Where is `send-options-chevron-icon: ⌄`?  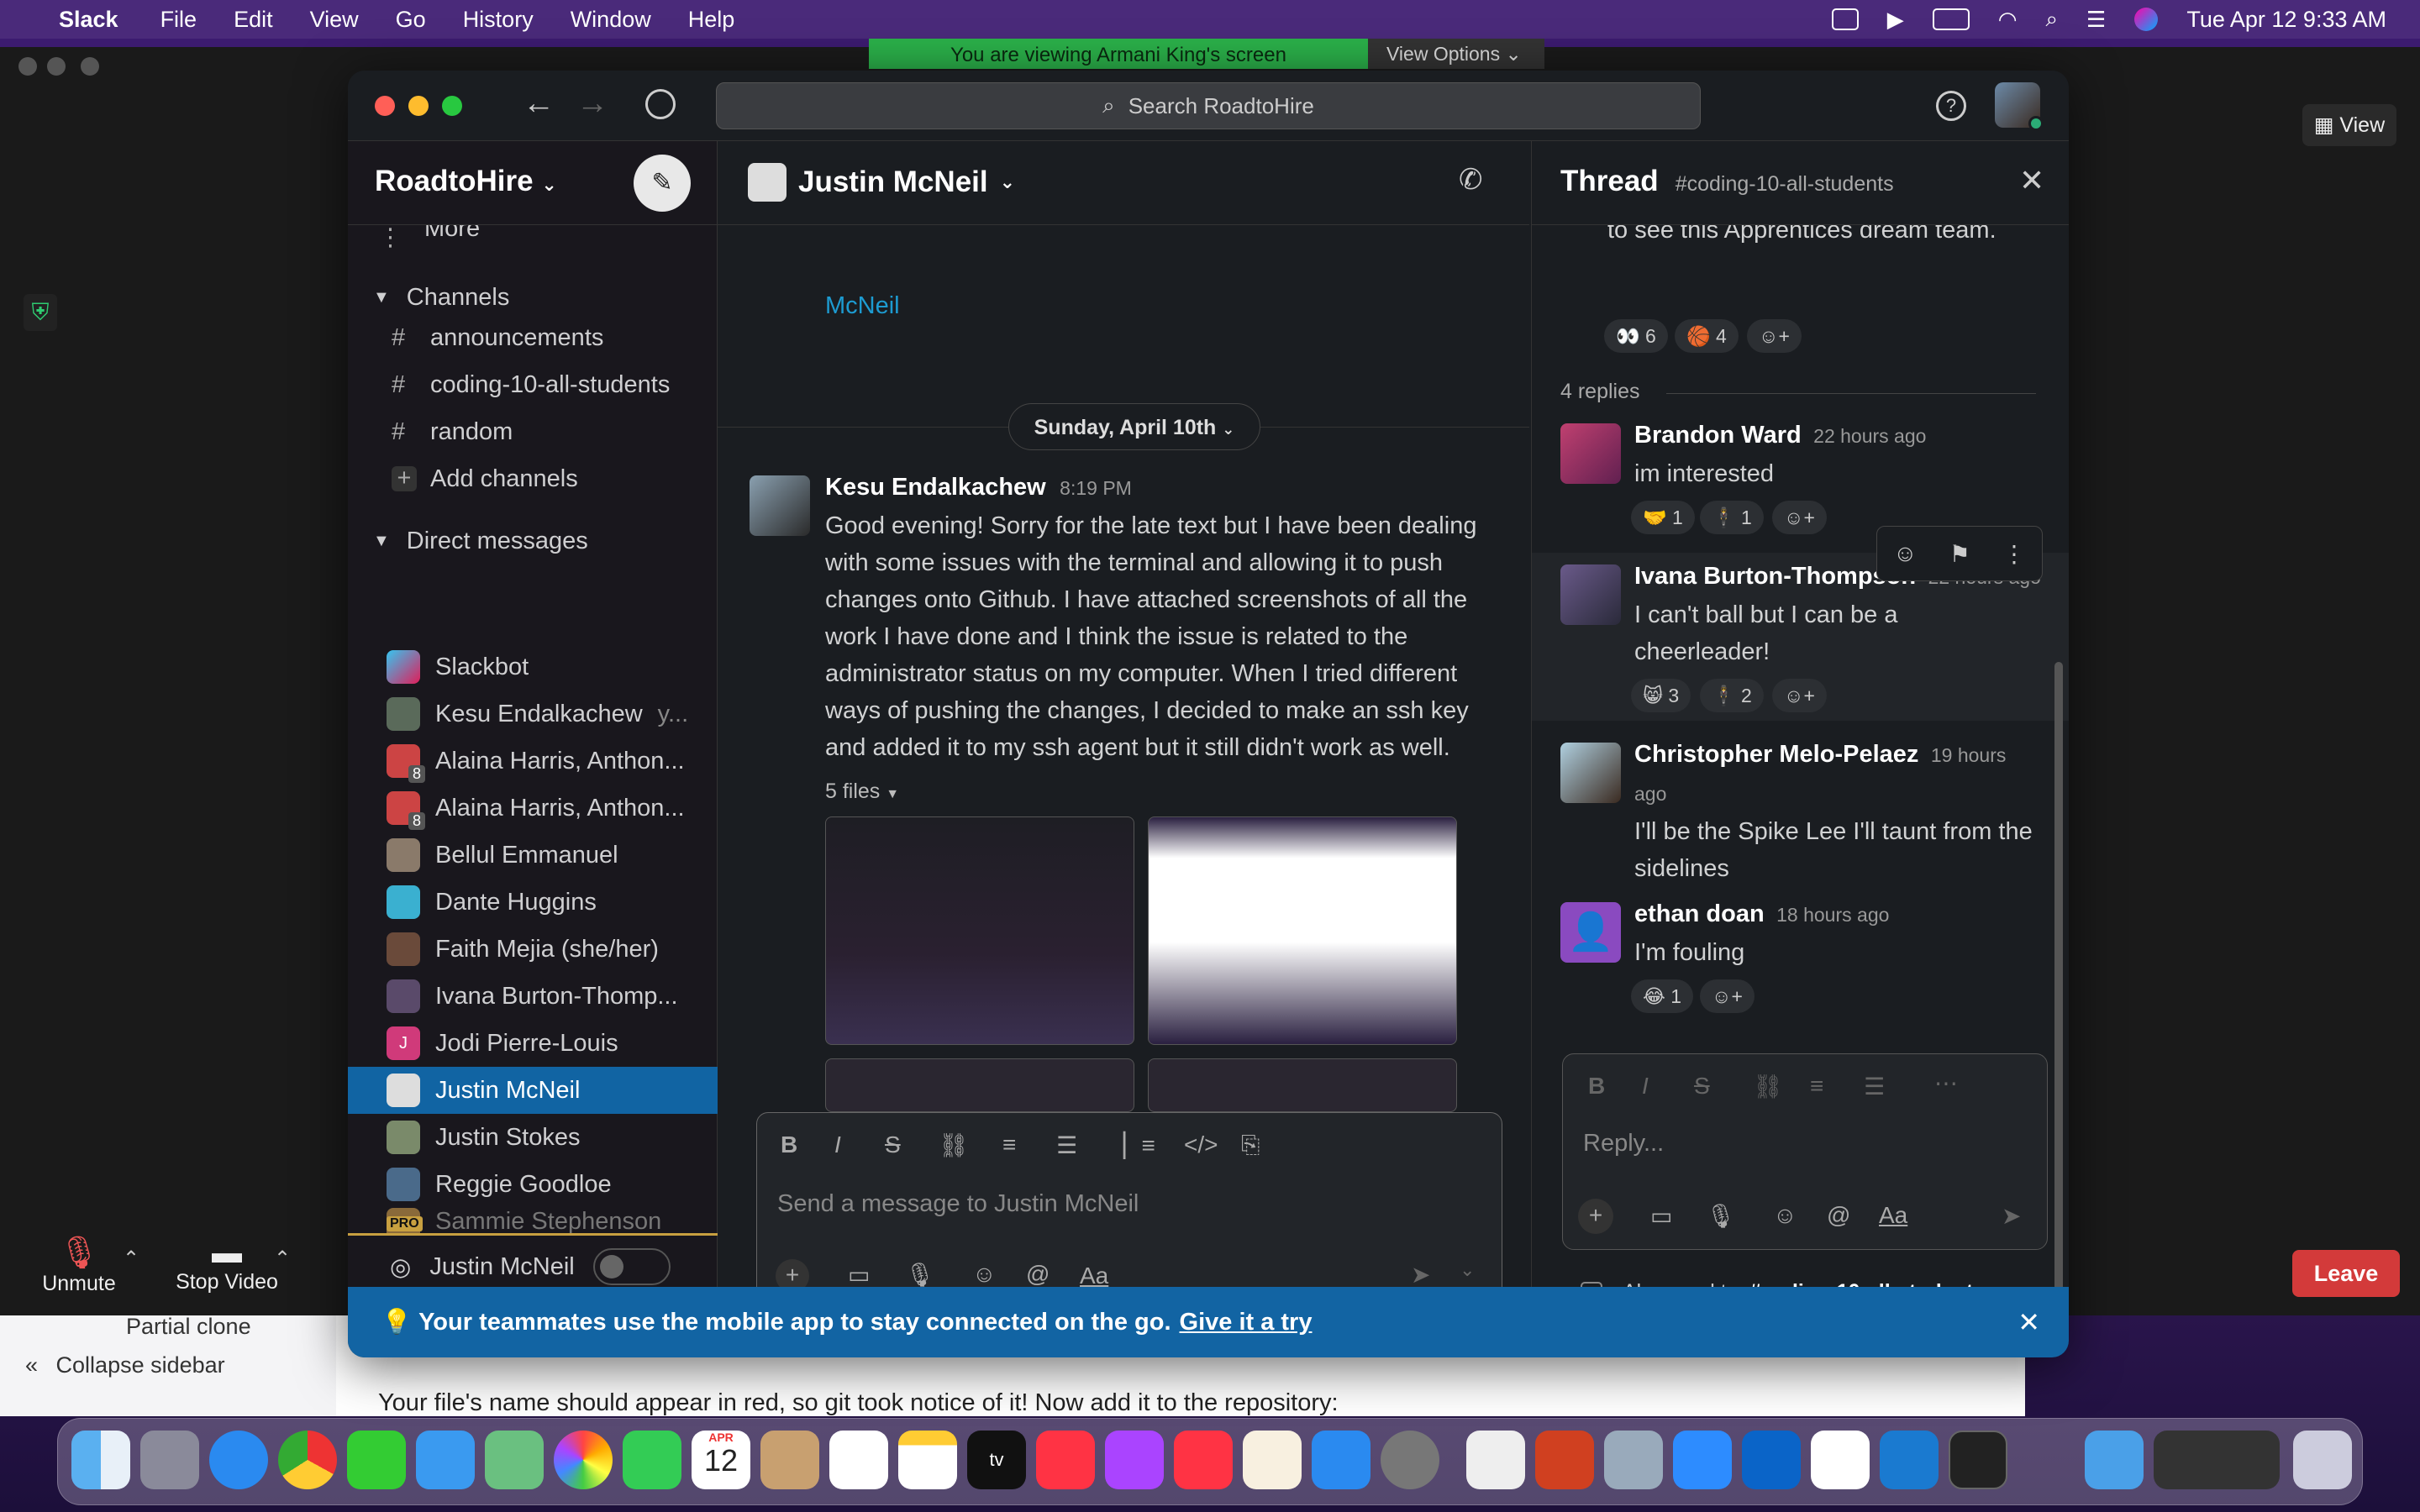 send-options-chevron-icon: ⌄ is located at coordinates (1468, 1270).